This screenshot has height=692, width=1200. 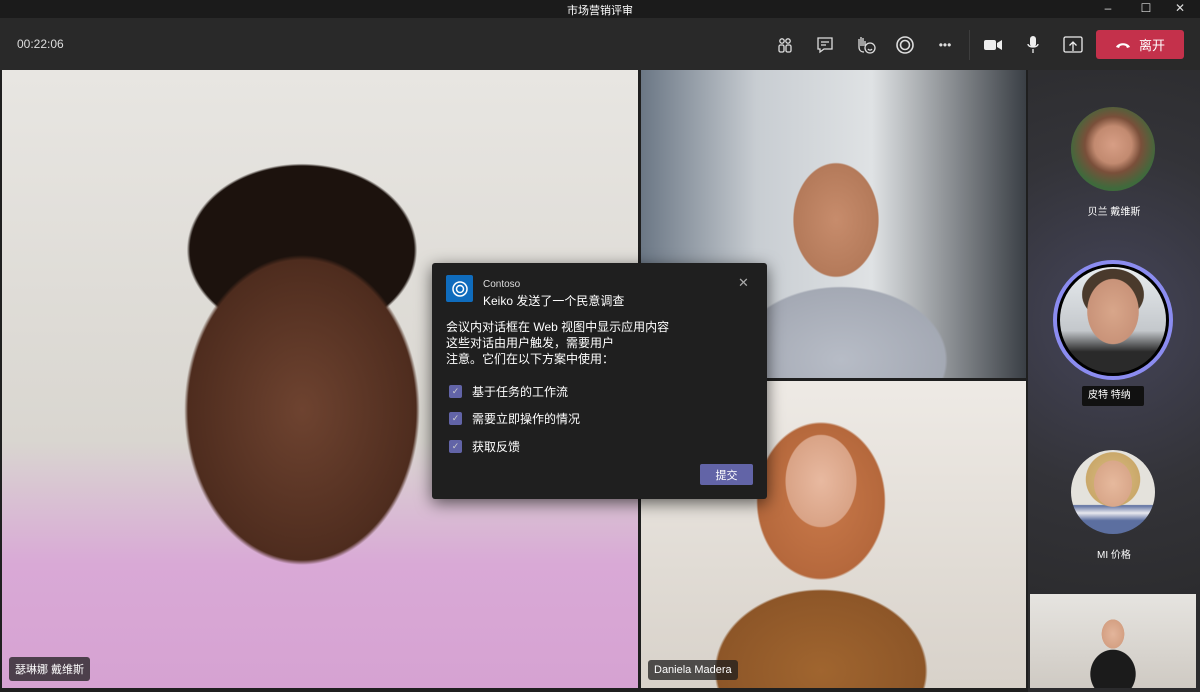 I want to click on leave-button: 离开, so click(x=1140, y=44).